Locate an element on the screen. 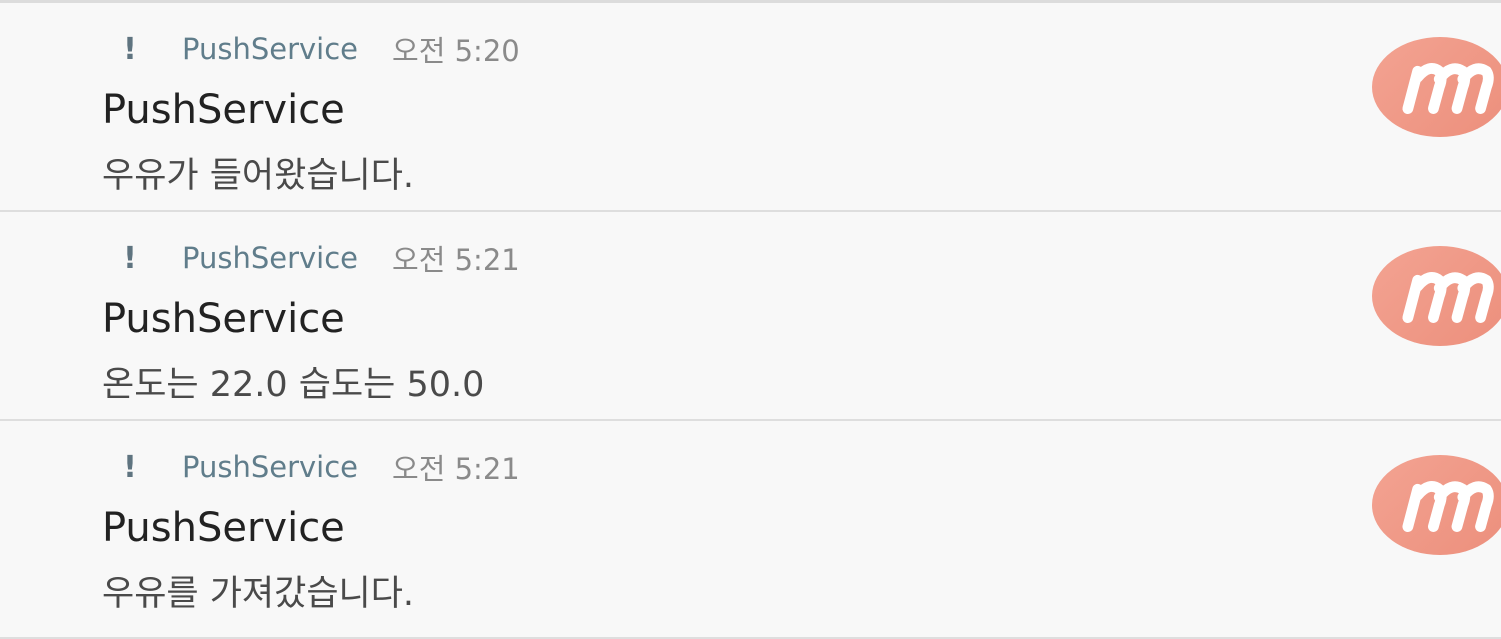 The image size is (1501, 639). notification-header: ! PushService 오전 5:20 is located at coordinates (319, 49).